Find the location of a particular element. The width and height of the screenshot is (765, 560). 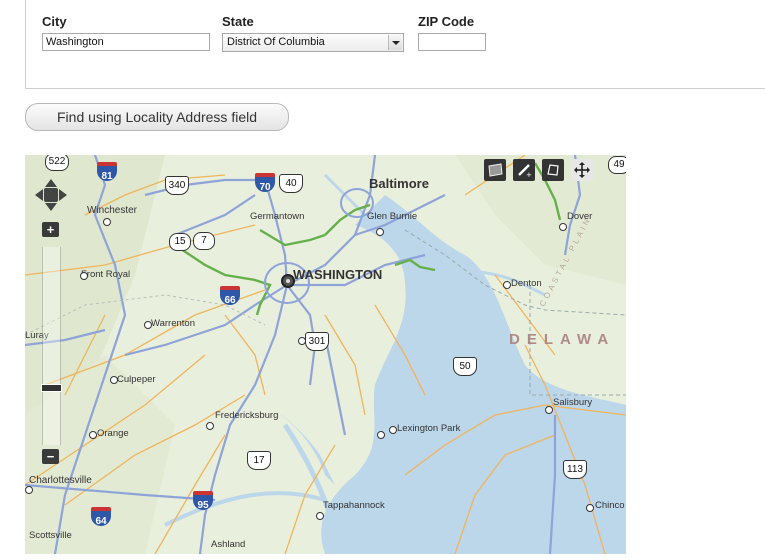

us-route-shield-301: 301 is located at coordinates (317, 341).